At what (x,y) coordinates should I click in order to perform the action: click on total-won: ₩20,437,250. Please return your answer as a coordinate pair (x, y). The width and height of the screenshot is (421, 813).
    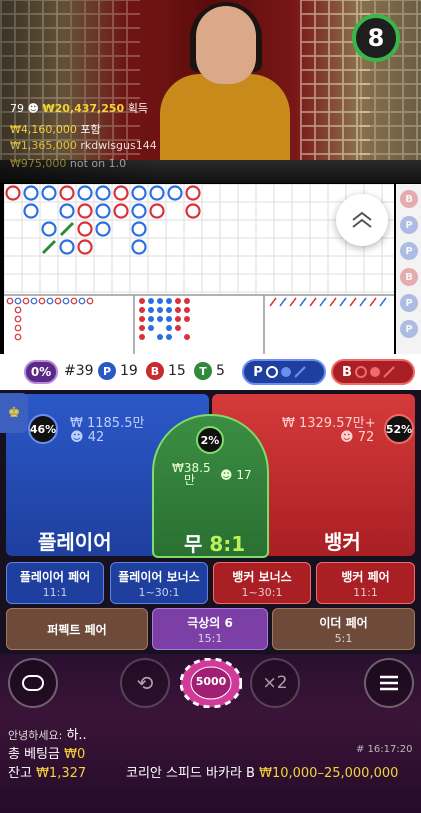
    Looking at the image, I should click on (83, 108).